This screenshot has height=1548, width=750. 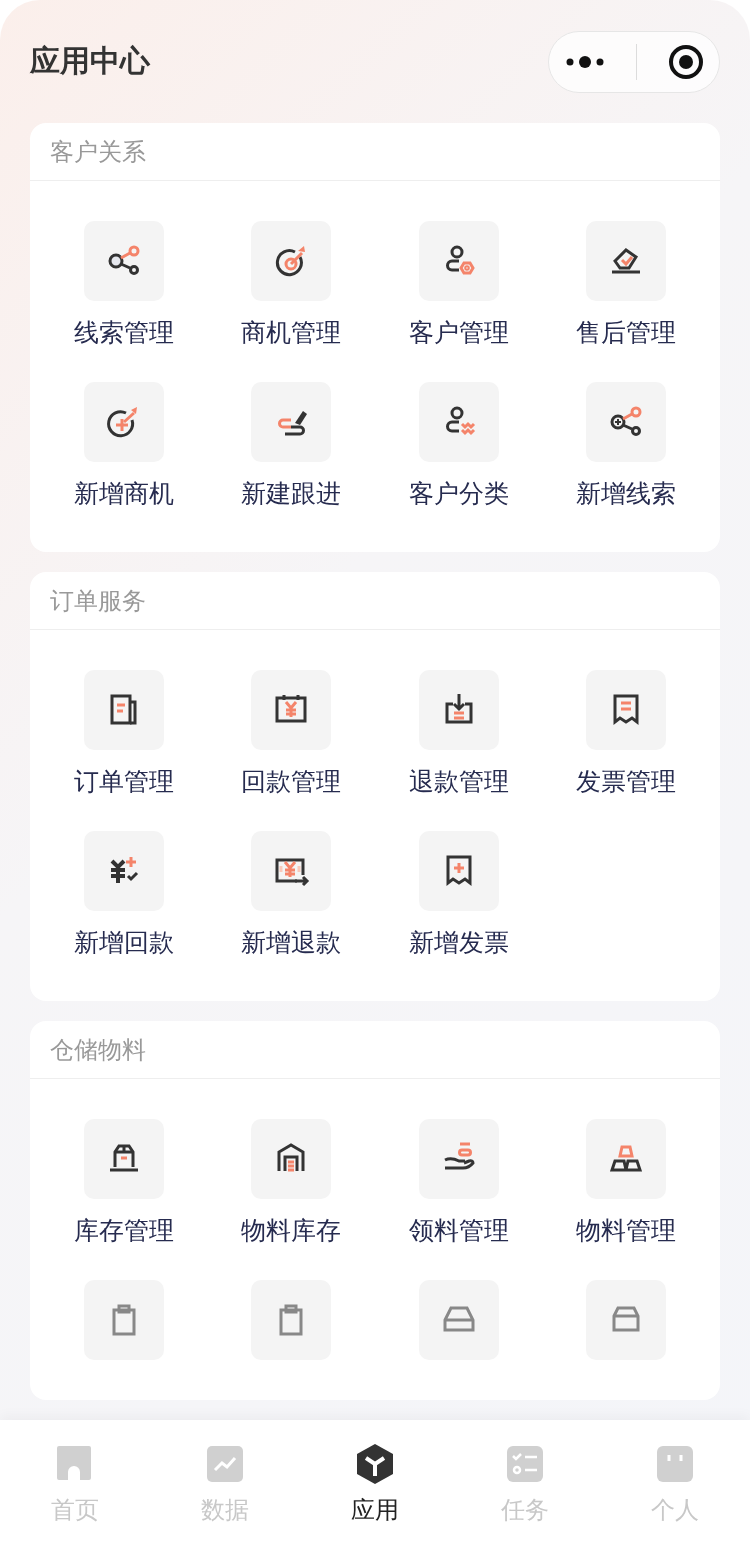 I want to click on app-shortcut: 商机管理, so click(x=291, y=286).